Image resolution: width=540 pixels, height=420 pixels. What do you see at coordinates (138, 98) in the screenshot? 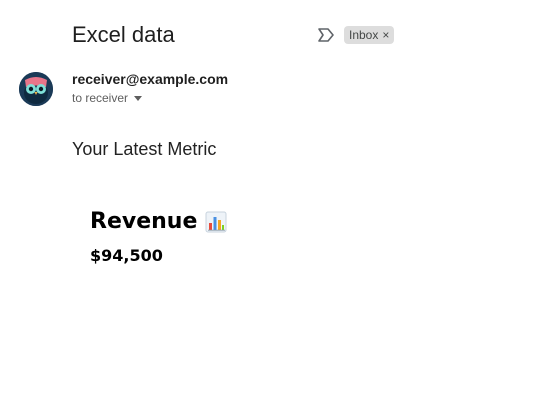
I see `caret-down-icon` at bounding box center [138, 98].